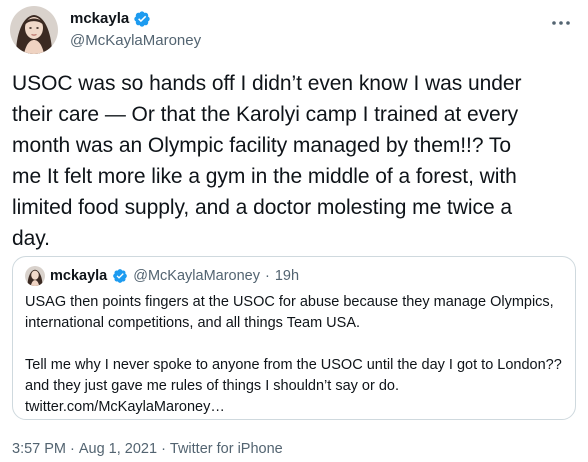 This screenshot has height=462, width=588. What do you see at coordinates (226, 449) in the screenshot?
I see `tweet-source: Twitter for iPhone` at bounding box center [226, 449].